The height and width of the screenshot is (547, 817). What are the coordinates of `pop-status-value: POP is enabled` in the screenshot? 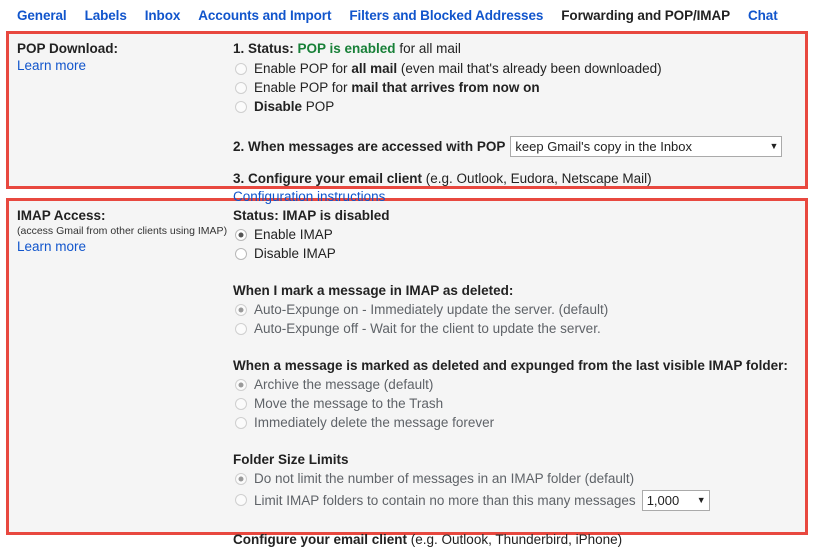 It's located at (346, 48).